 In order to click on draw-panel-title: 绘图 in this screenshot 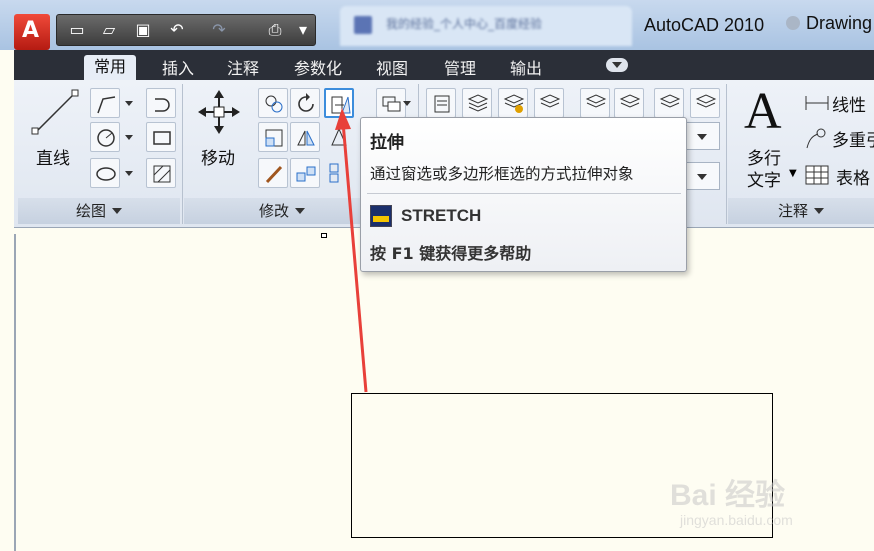, I will do `click(90, 211)`.